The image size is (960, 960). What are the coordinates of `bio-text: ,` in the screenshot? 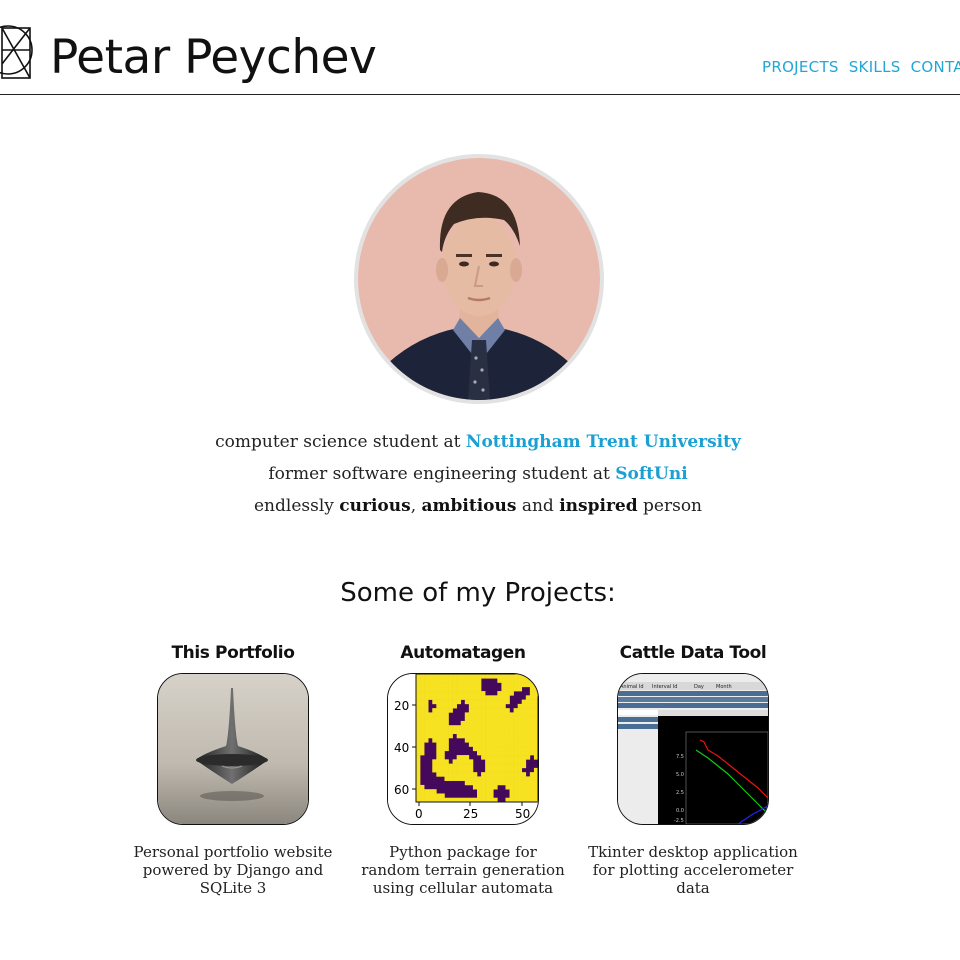 It's located at (416, 506).